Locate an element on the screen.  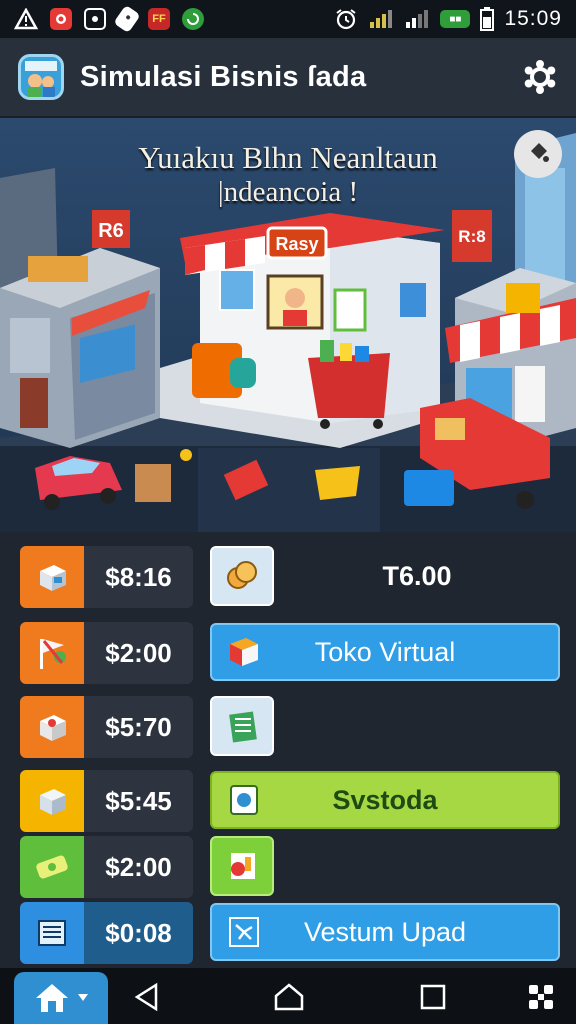
chart-card-row is located at coordinates (385, 866).